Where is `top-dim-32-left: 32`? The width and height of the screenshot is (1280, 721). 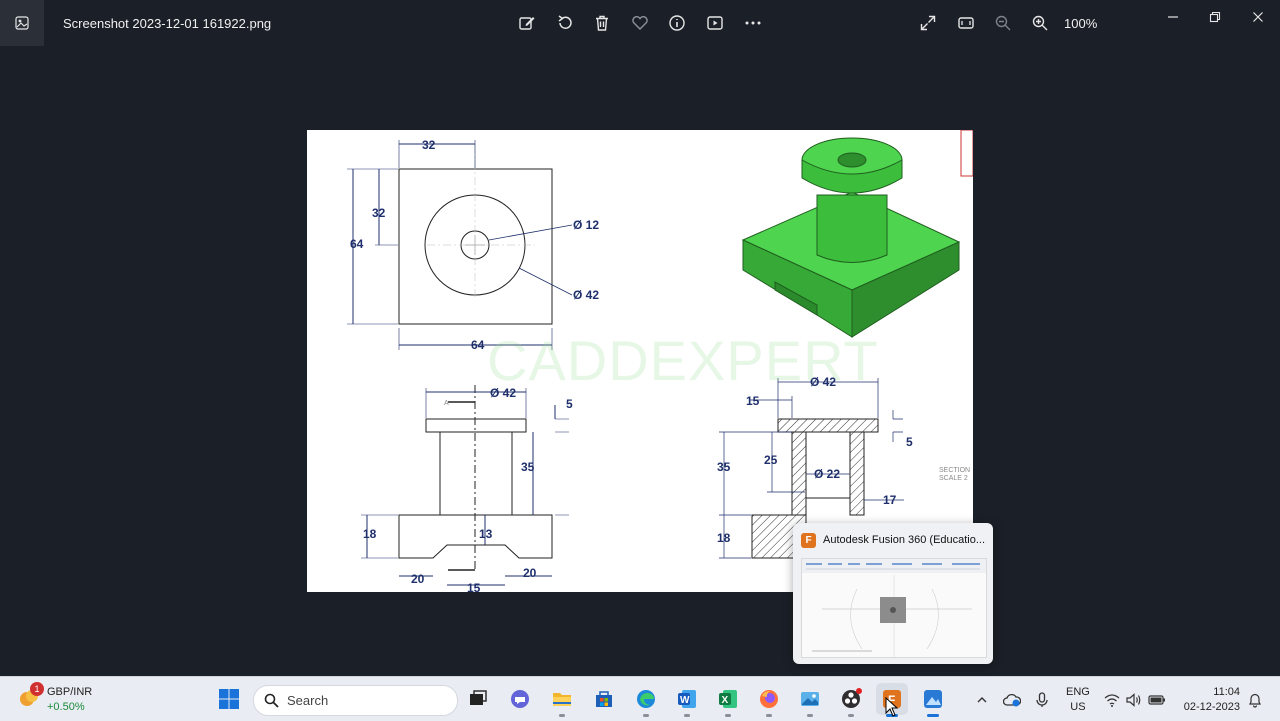
top-dim-32-left: 32 is located at coordinates (379, 213).